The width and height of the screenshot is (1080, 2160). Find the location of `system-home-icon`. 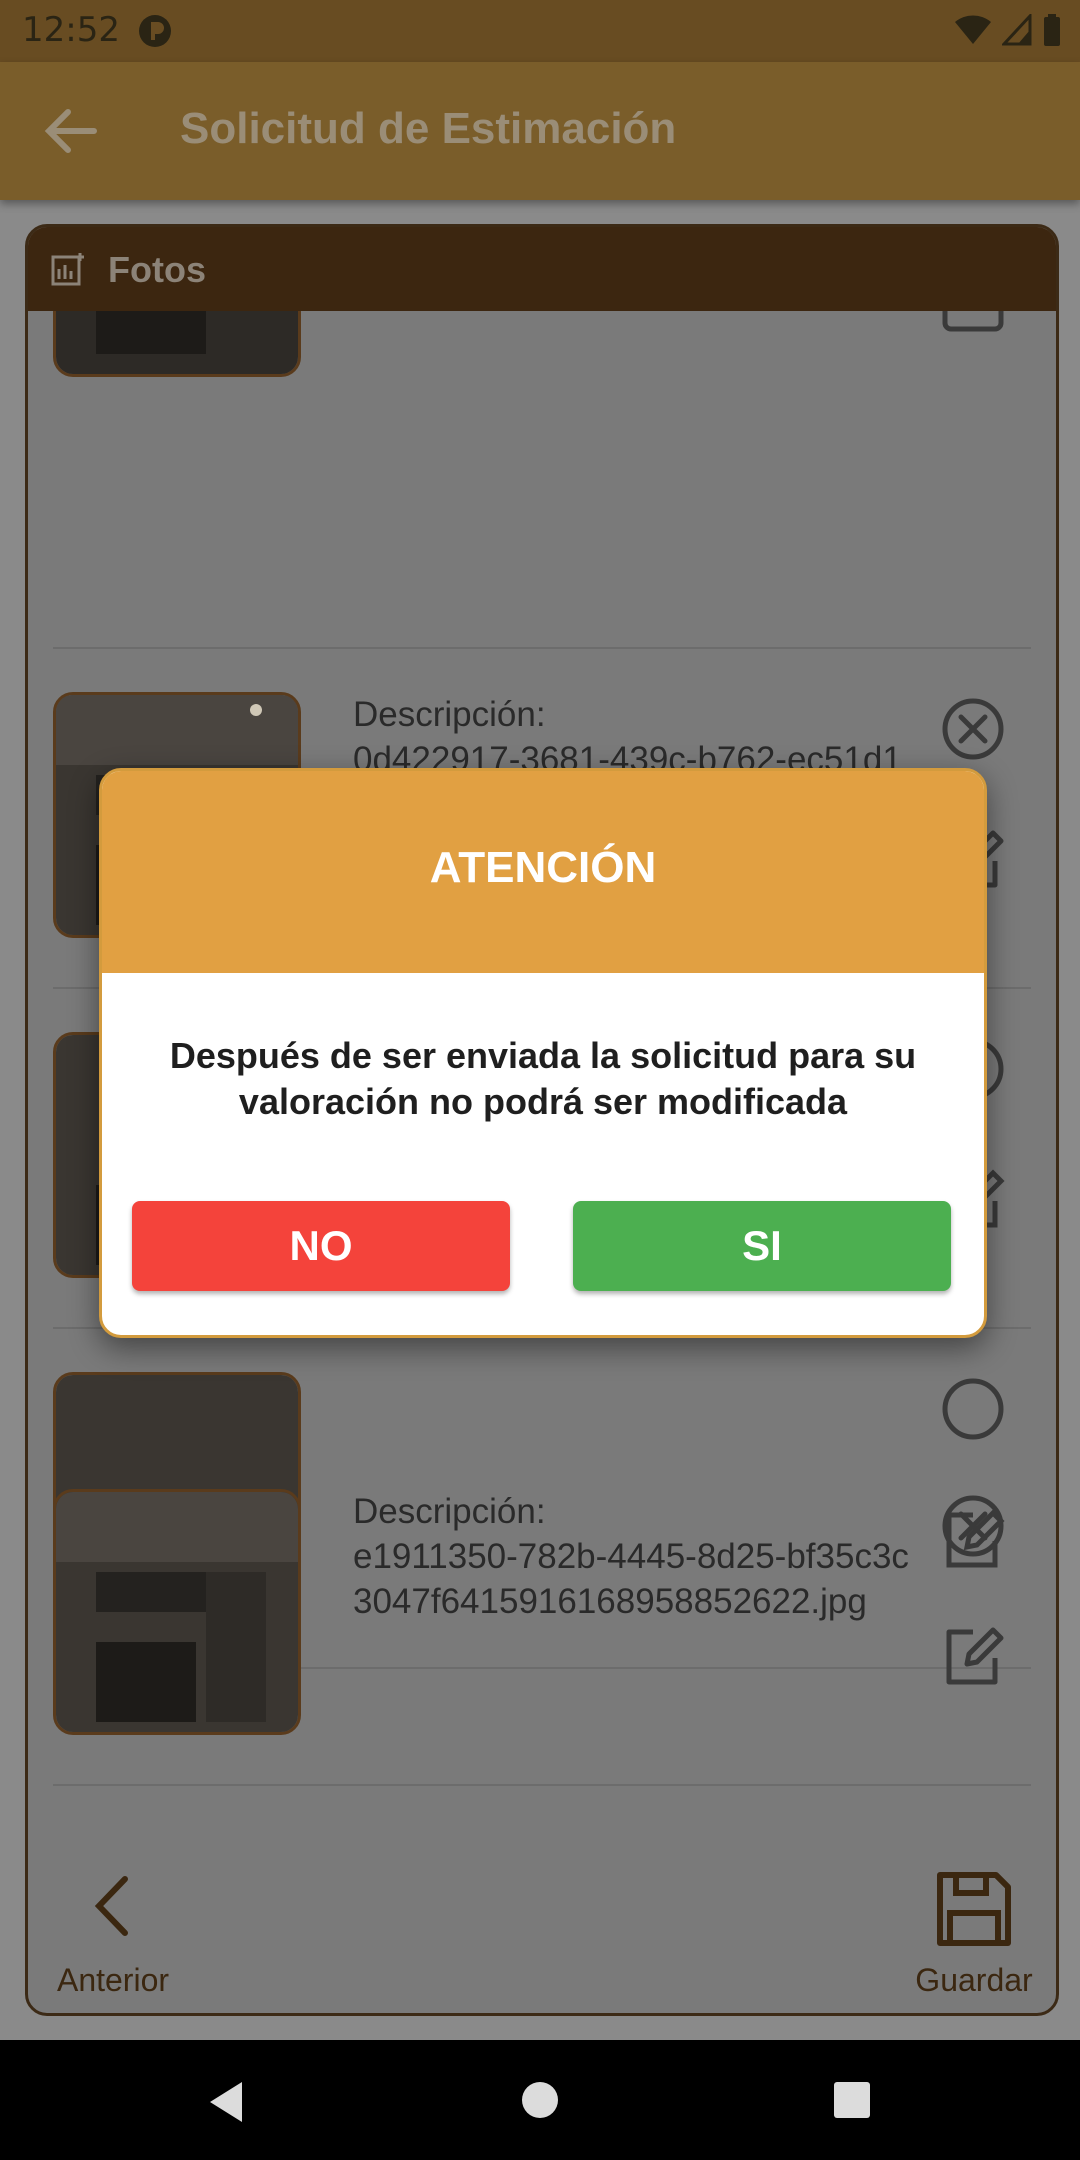

system-home-icon is located at coordinates (540, 2100).